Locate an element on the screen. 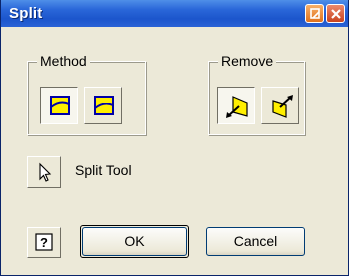 The width and height of the screenshot is (349, 276). cursor-arrow-icon is located at coordinates (45, 172).